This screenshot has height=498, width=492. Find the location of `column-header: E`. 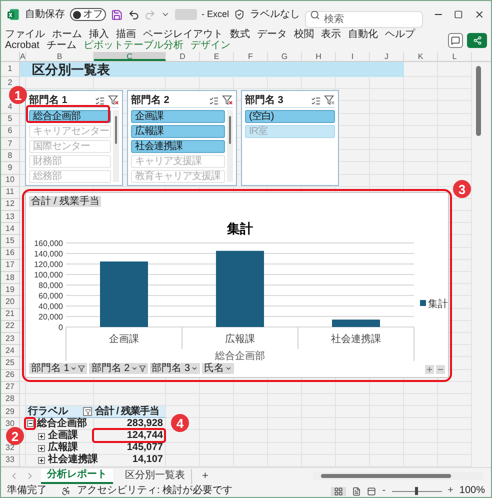

column-header: E is located at coordinates (217, 56).